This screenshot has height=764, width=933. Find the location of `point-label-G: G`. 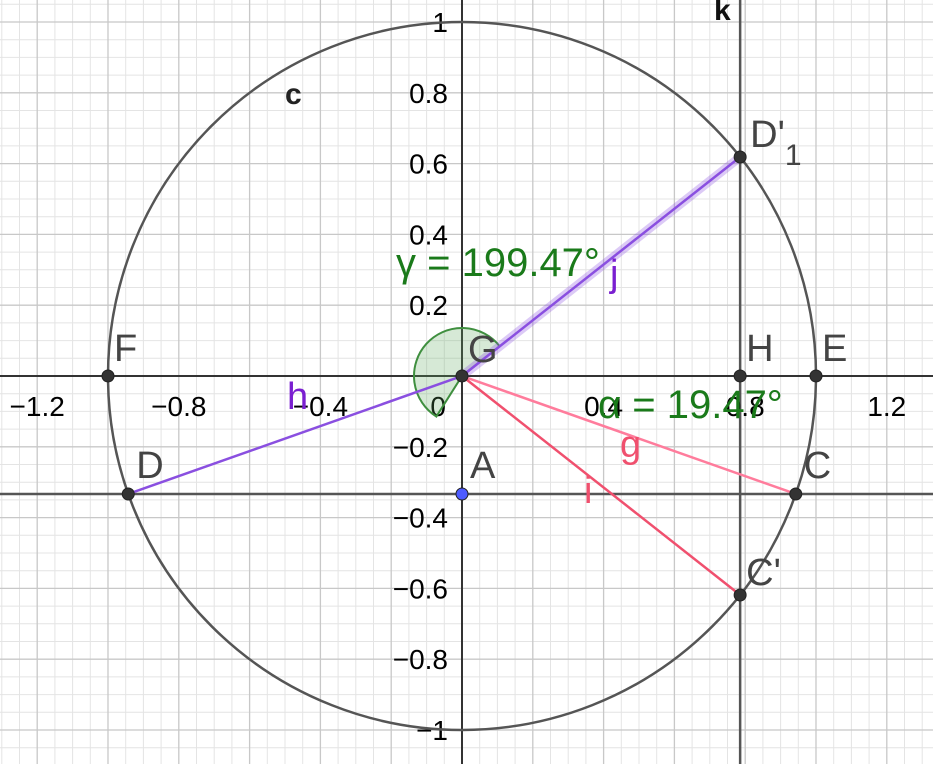

point-label-G: G is located at coordinates (483, 350).